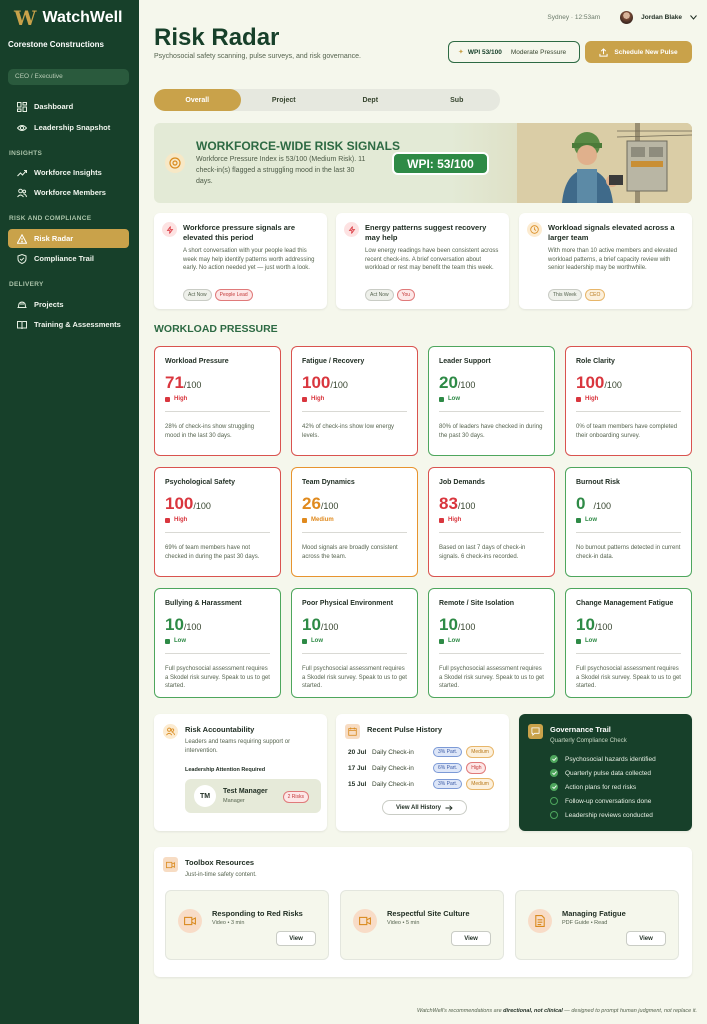 This screenshot has height=1024, width=707. What do you see at coordinates (25, 18) in the screenshot?
I see `logo-mark-icon: W` at bounding box center [25, 18].